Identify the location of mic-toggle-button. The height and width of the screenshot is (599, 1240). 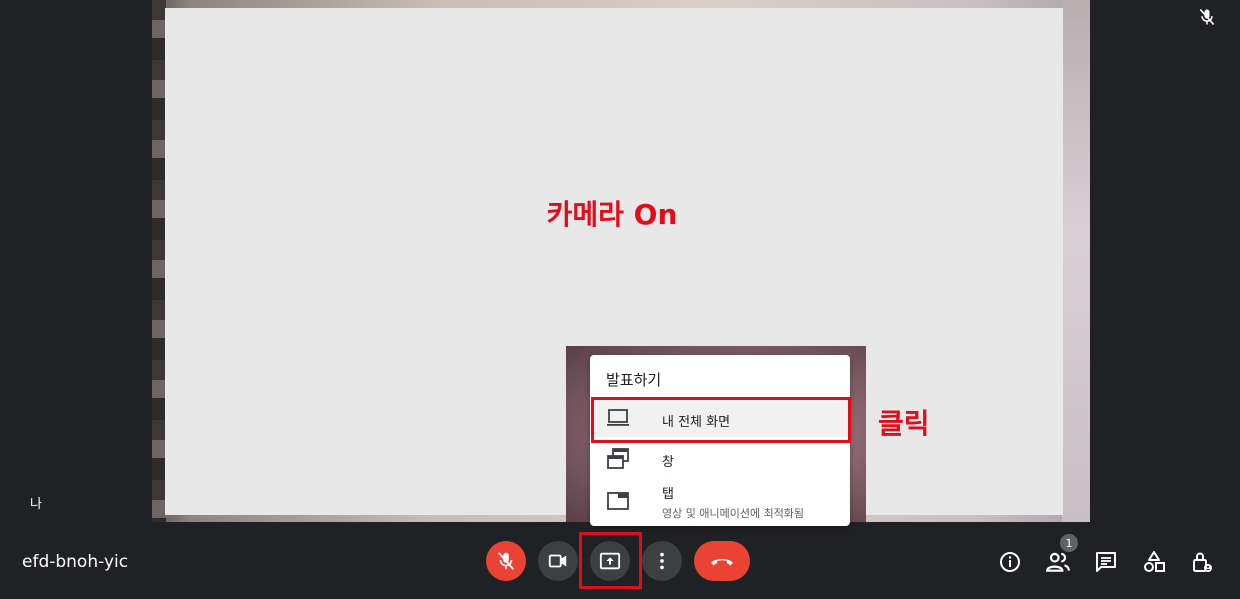
(506, 561).